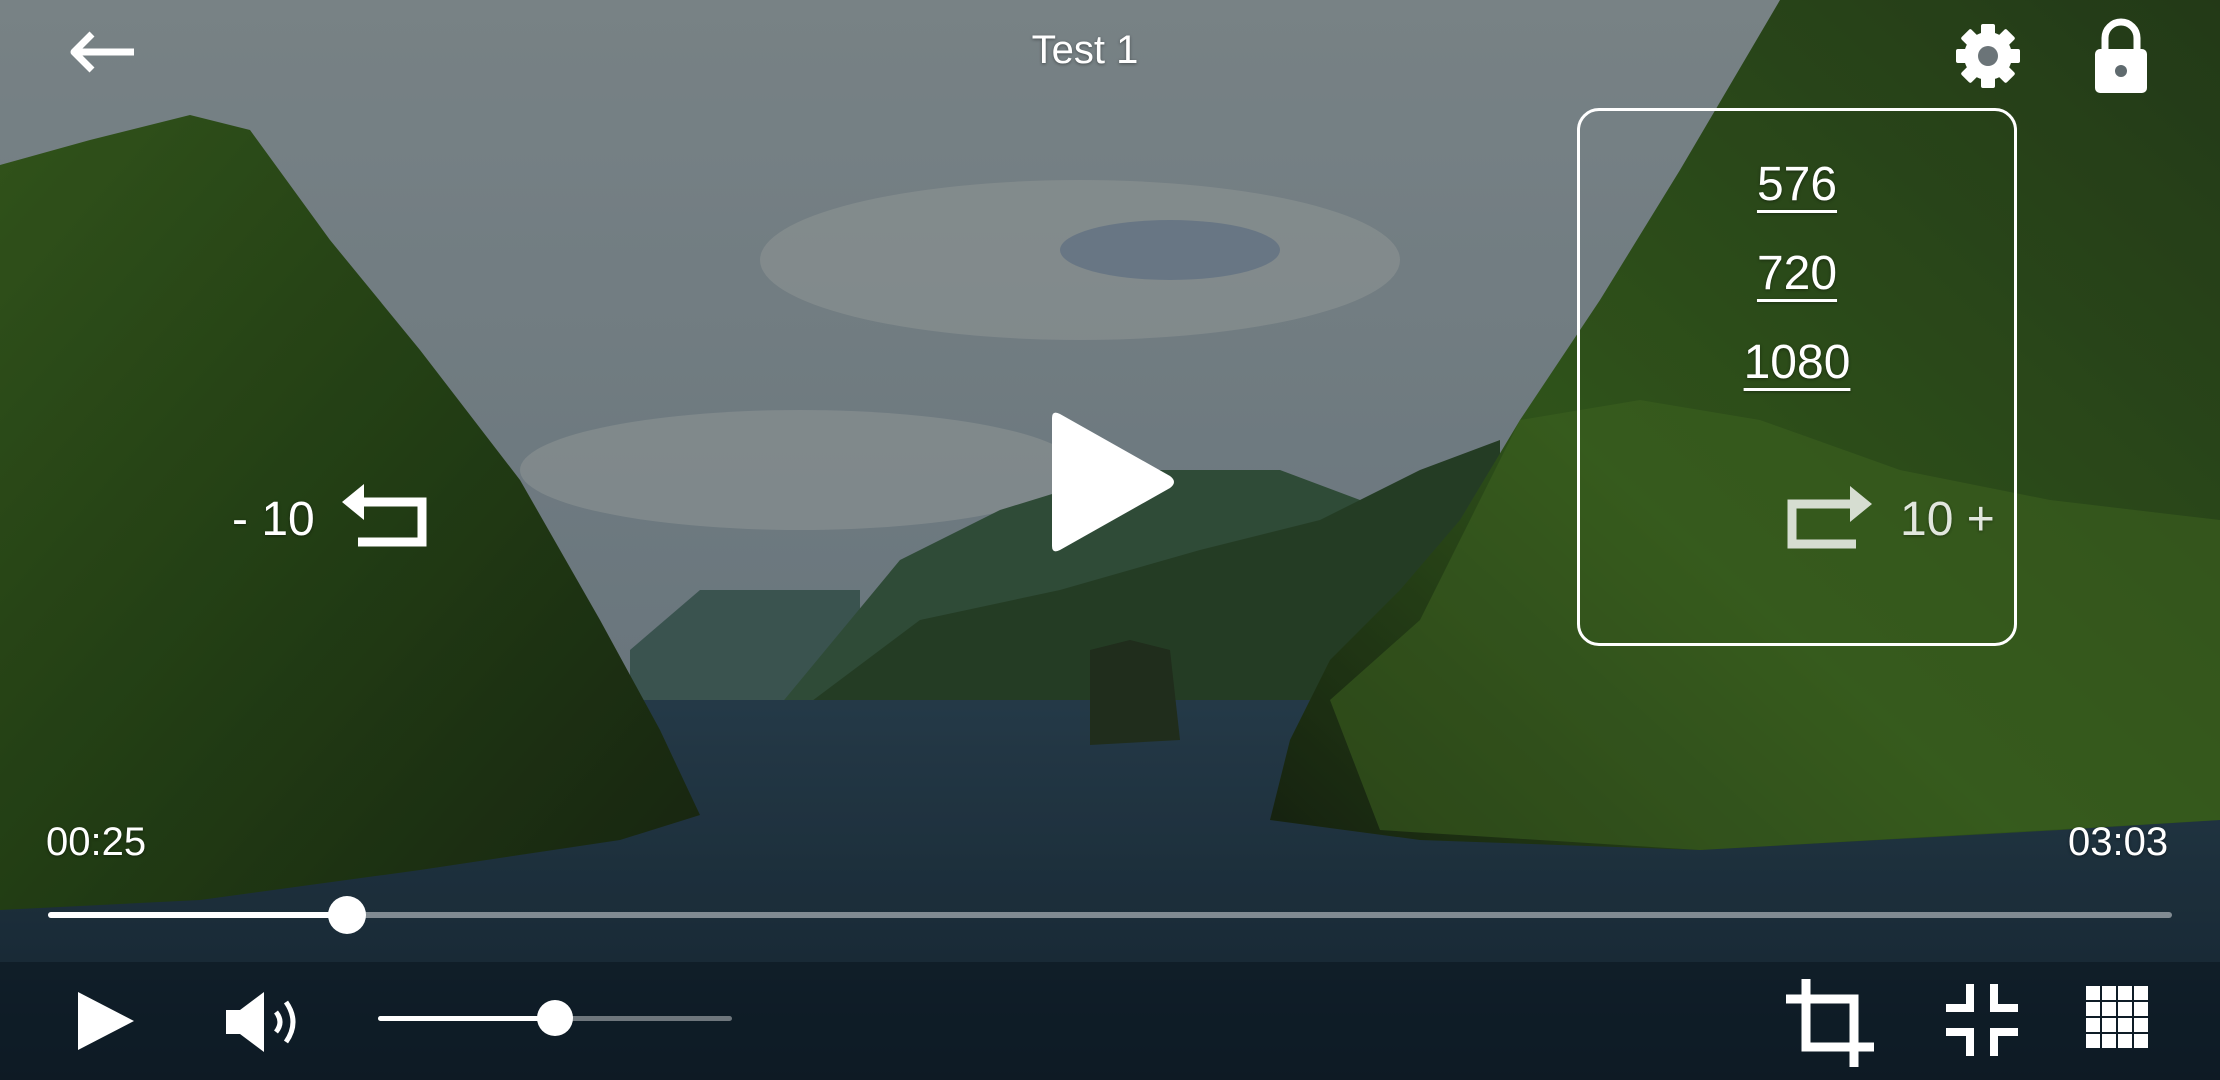  What do you see at coordinates (1826, 519) in the screenshot?
I see `forward-arrow-icon` at bounding box center [1826, 519].